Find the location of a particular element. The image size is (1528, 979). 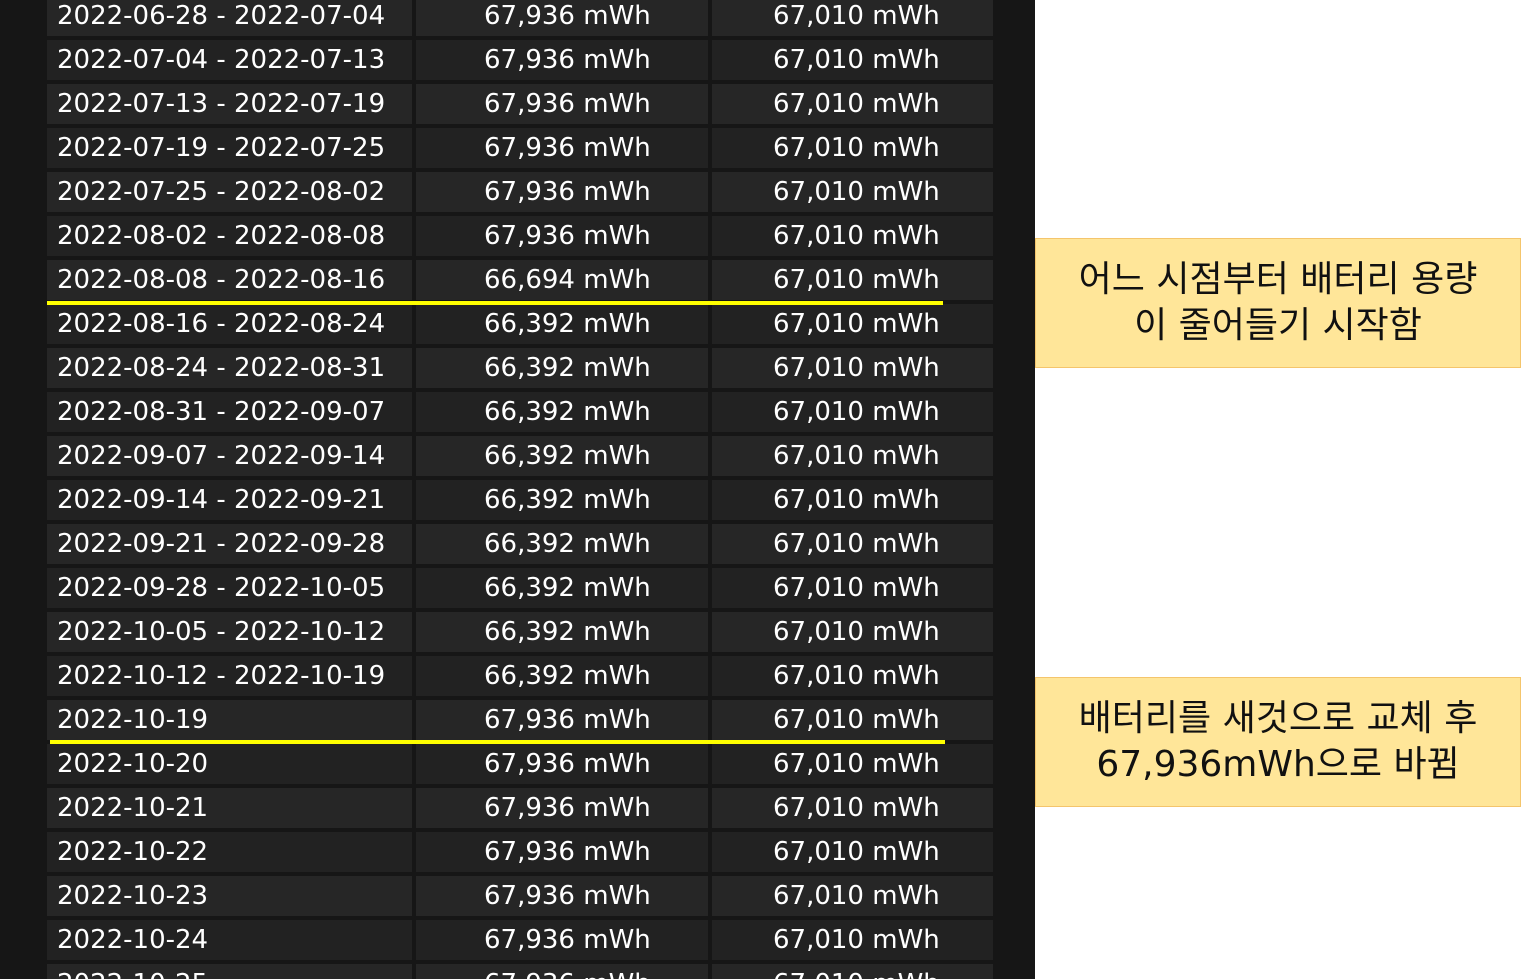

period-cell: 2022-10-19 is located at coordinates (229, 720).